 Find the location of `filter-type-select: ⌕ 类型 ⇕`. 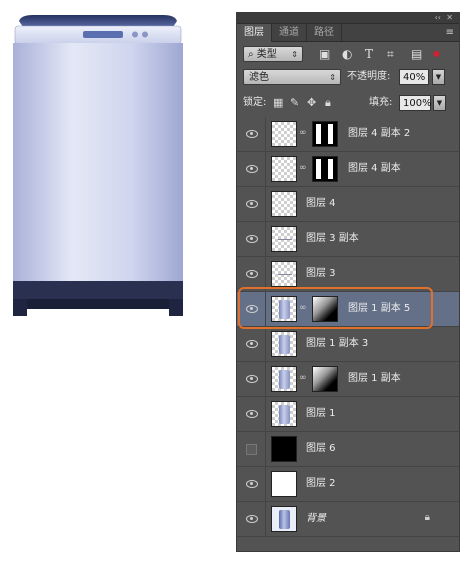

filter-type-select: ⌕ 类型 ⇕ is located at coordinates (273, 54).